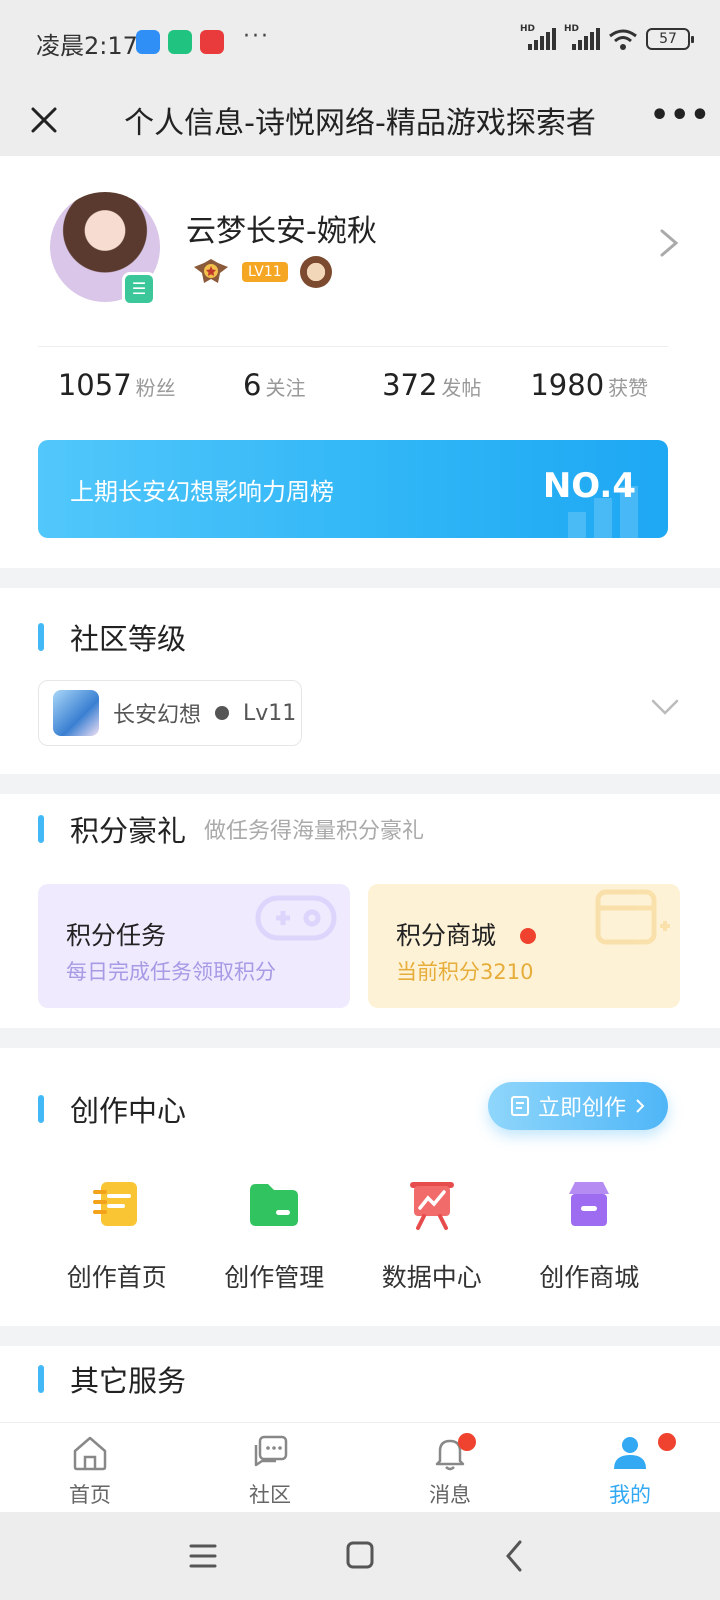  I want to click on tile-title: 积分任务, so click(116, 935).